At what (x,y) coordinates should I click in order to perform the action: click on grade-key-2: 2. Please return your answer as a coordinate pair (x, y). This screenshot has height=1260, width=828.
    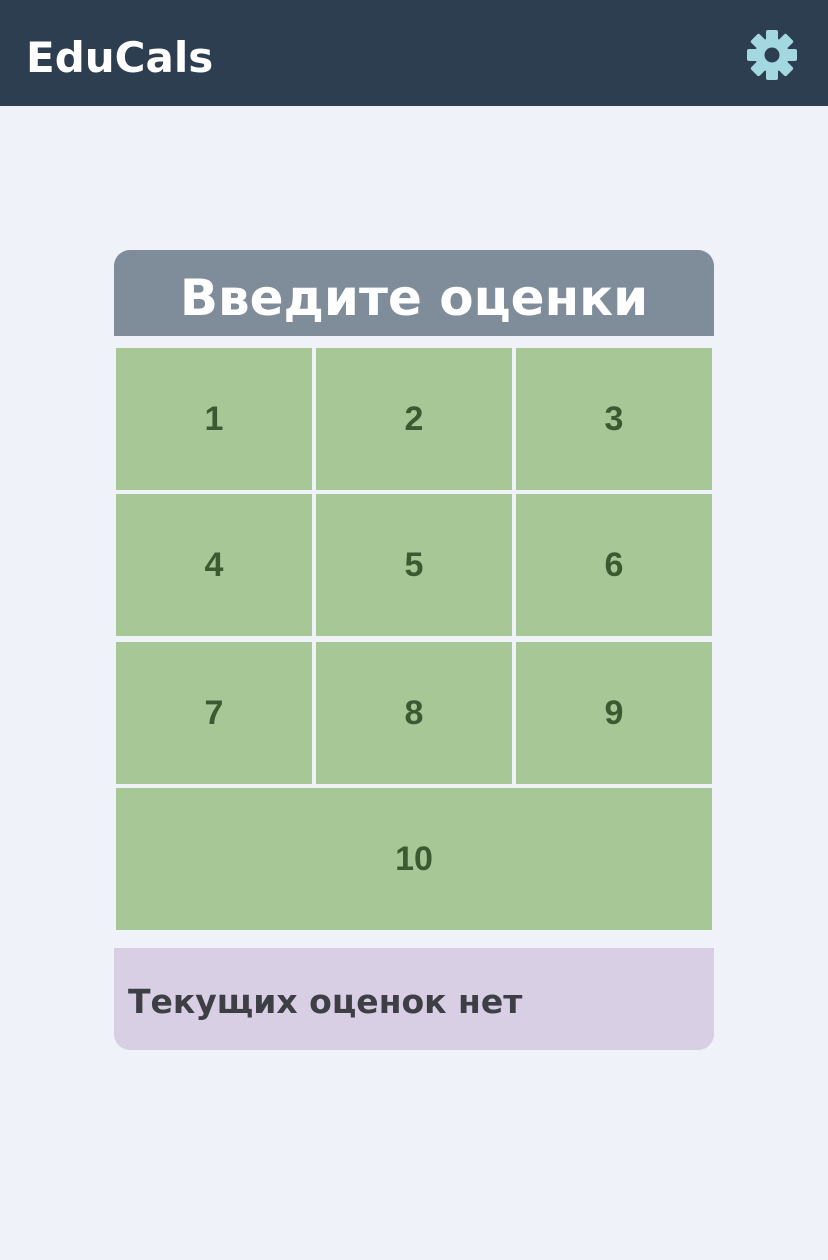
    Looking at the image, I should click on (414, 419).